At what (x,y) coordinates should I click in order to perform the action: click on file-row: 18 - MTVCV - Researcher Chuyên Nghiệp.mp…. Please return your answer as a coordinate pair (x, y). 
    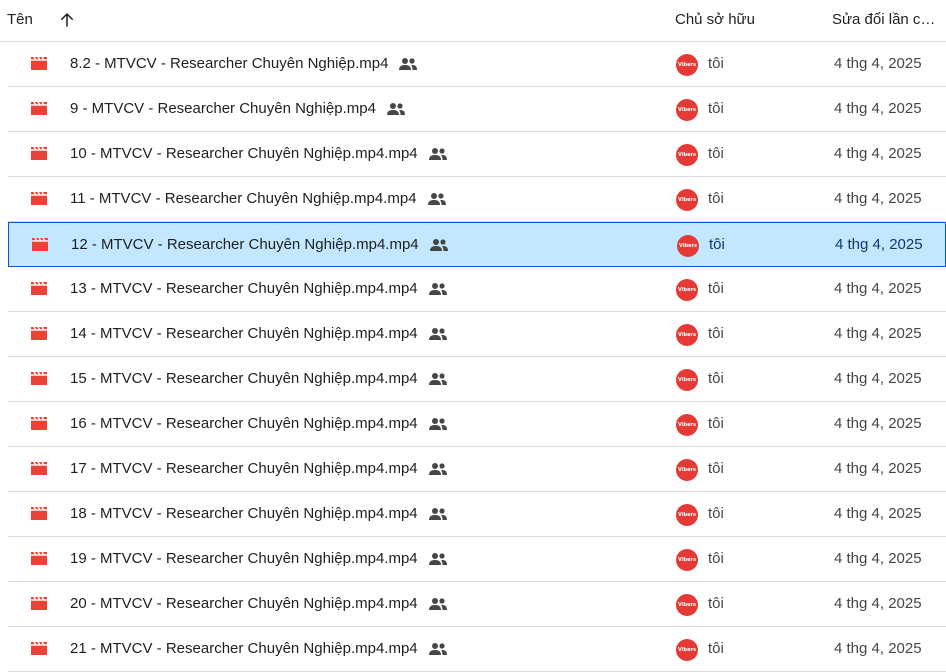
    Looking at the image, I should click on (477, 514).